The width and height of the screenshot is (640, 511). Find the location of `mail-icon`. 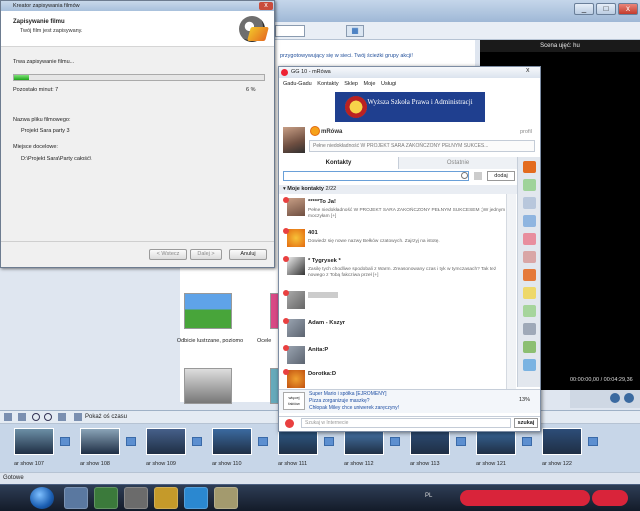

mail-icon is located at coordinates (529, 203).